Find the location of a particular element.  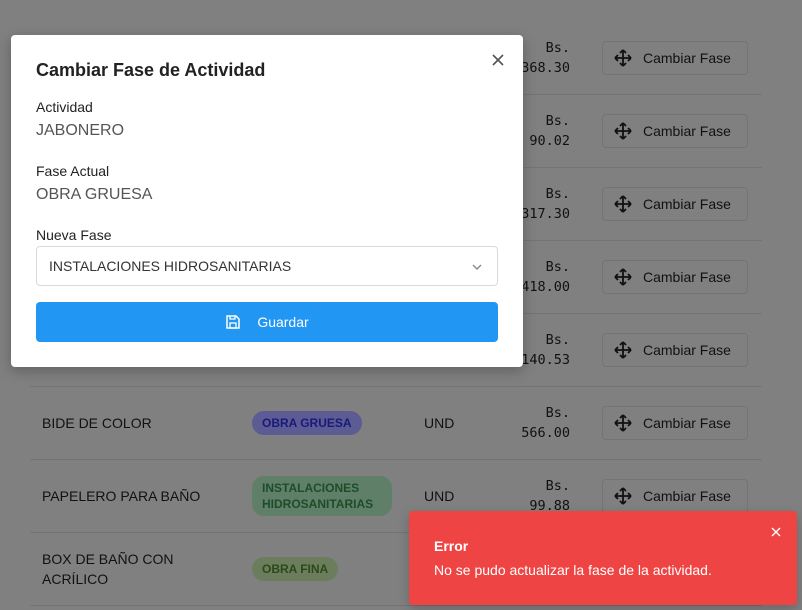

chevron-down-icon is located at coordinates (477, 268).